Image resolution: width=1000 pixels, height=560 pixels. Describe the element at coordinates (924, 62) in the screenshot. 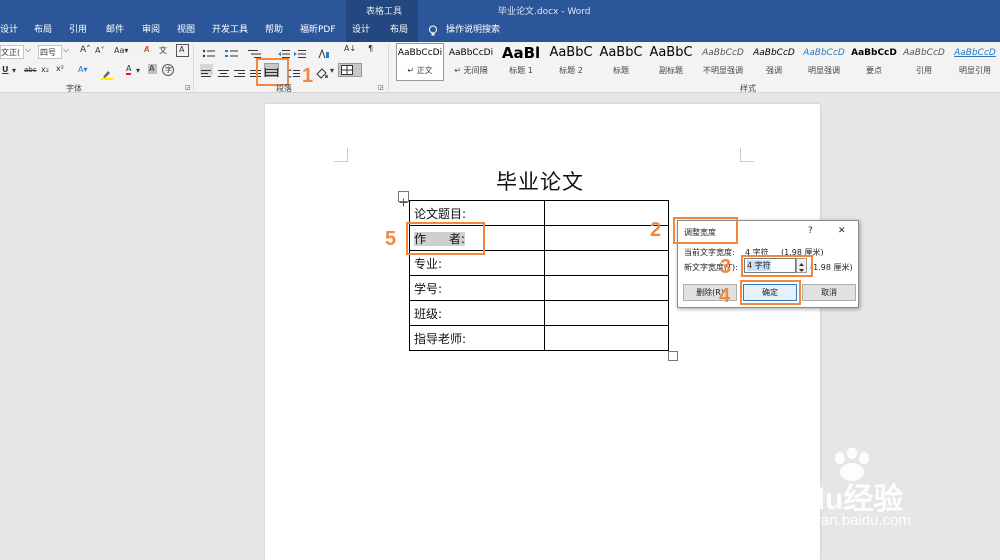

I see `style-quote: AaBbCcD 引用` at that location.